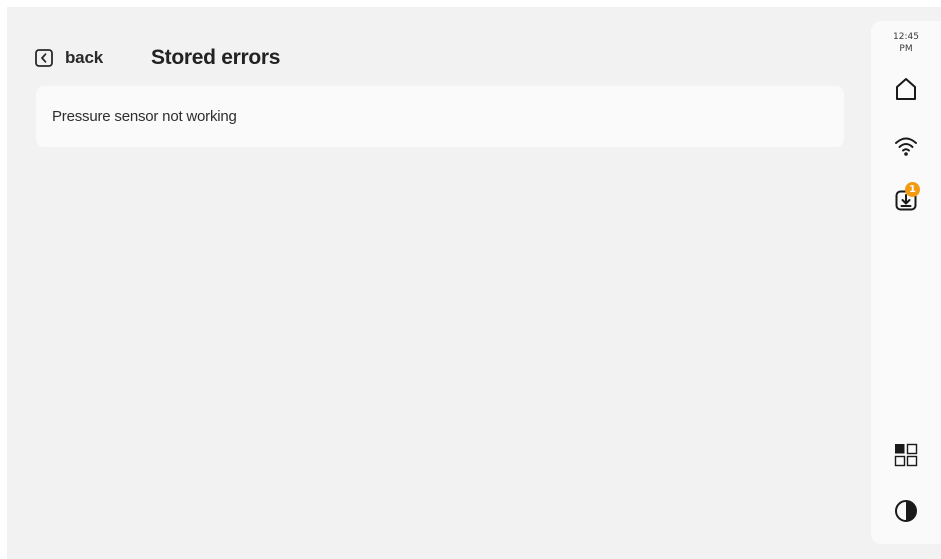 The height and width of the screenshot is (559, 941). Describe the element at coordinates (912, 189) in the screenshot. I see `download-badge: 1` at that location.